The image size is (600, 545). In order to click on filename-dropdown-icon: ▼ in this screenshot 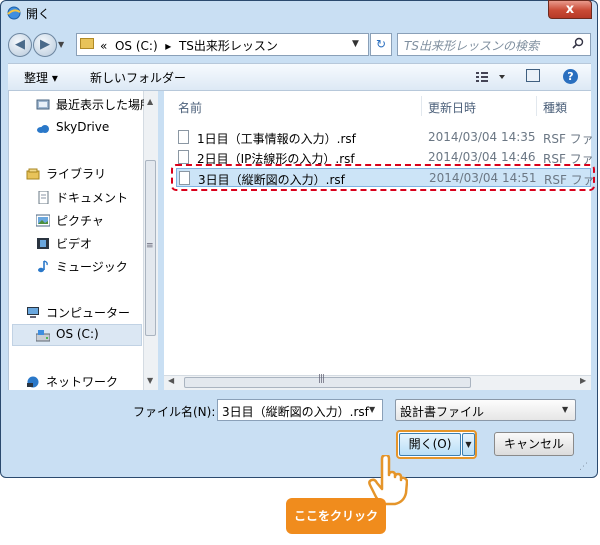, I will do `click(372, 409)`.